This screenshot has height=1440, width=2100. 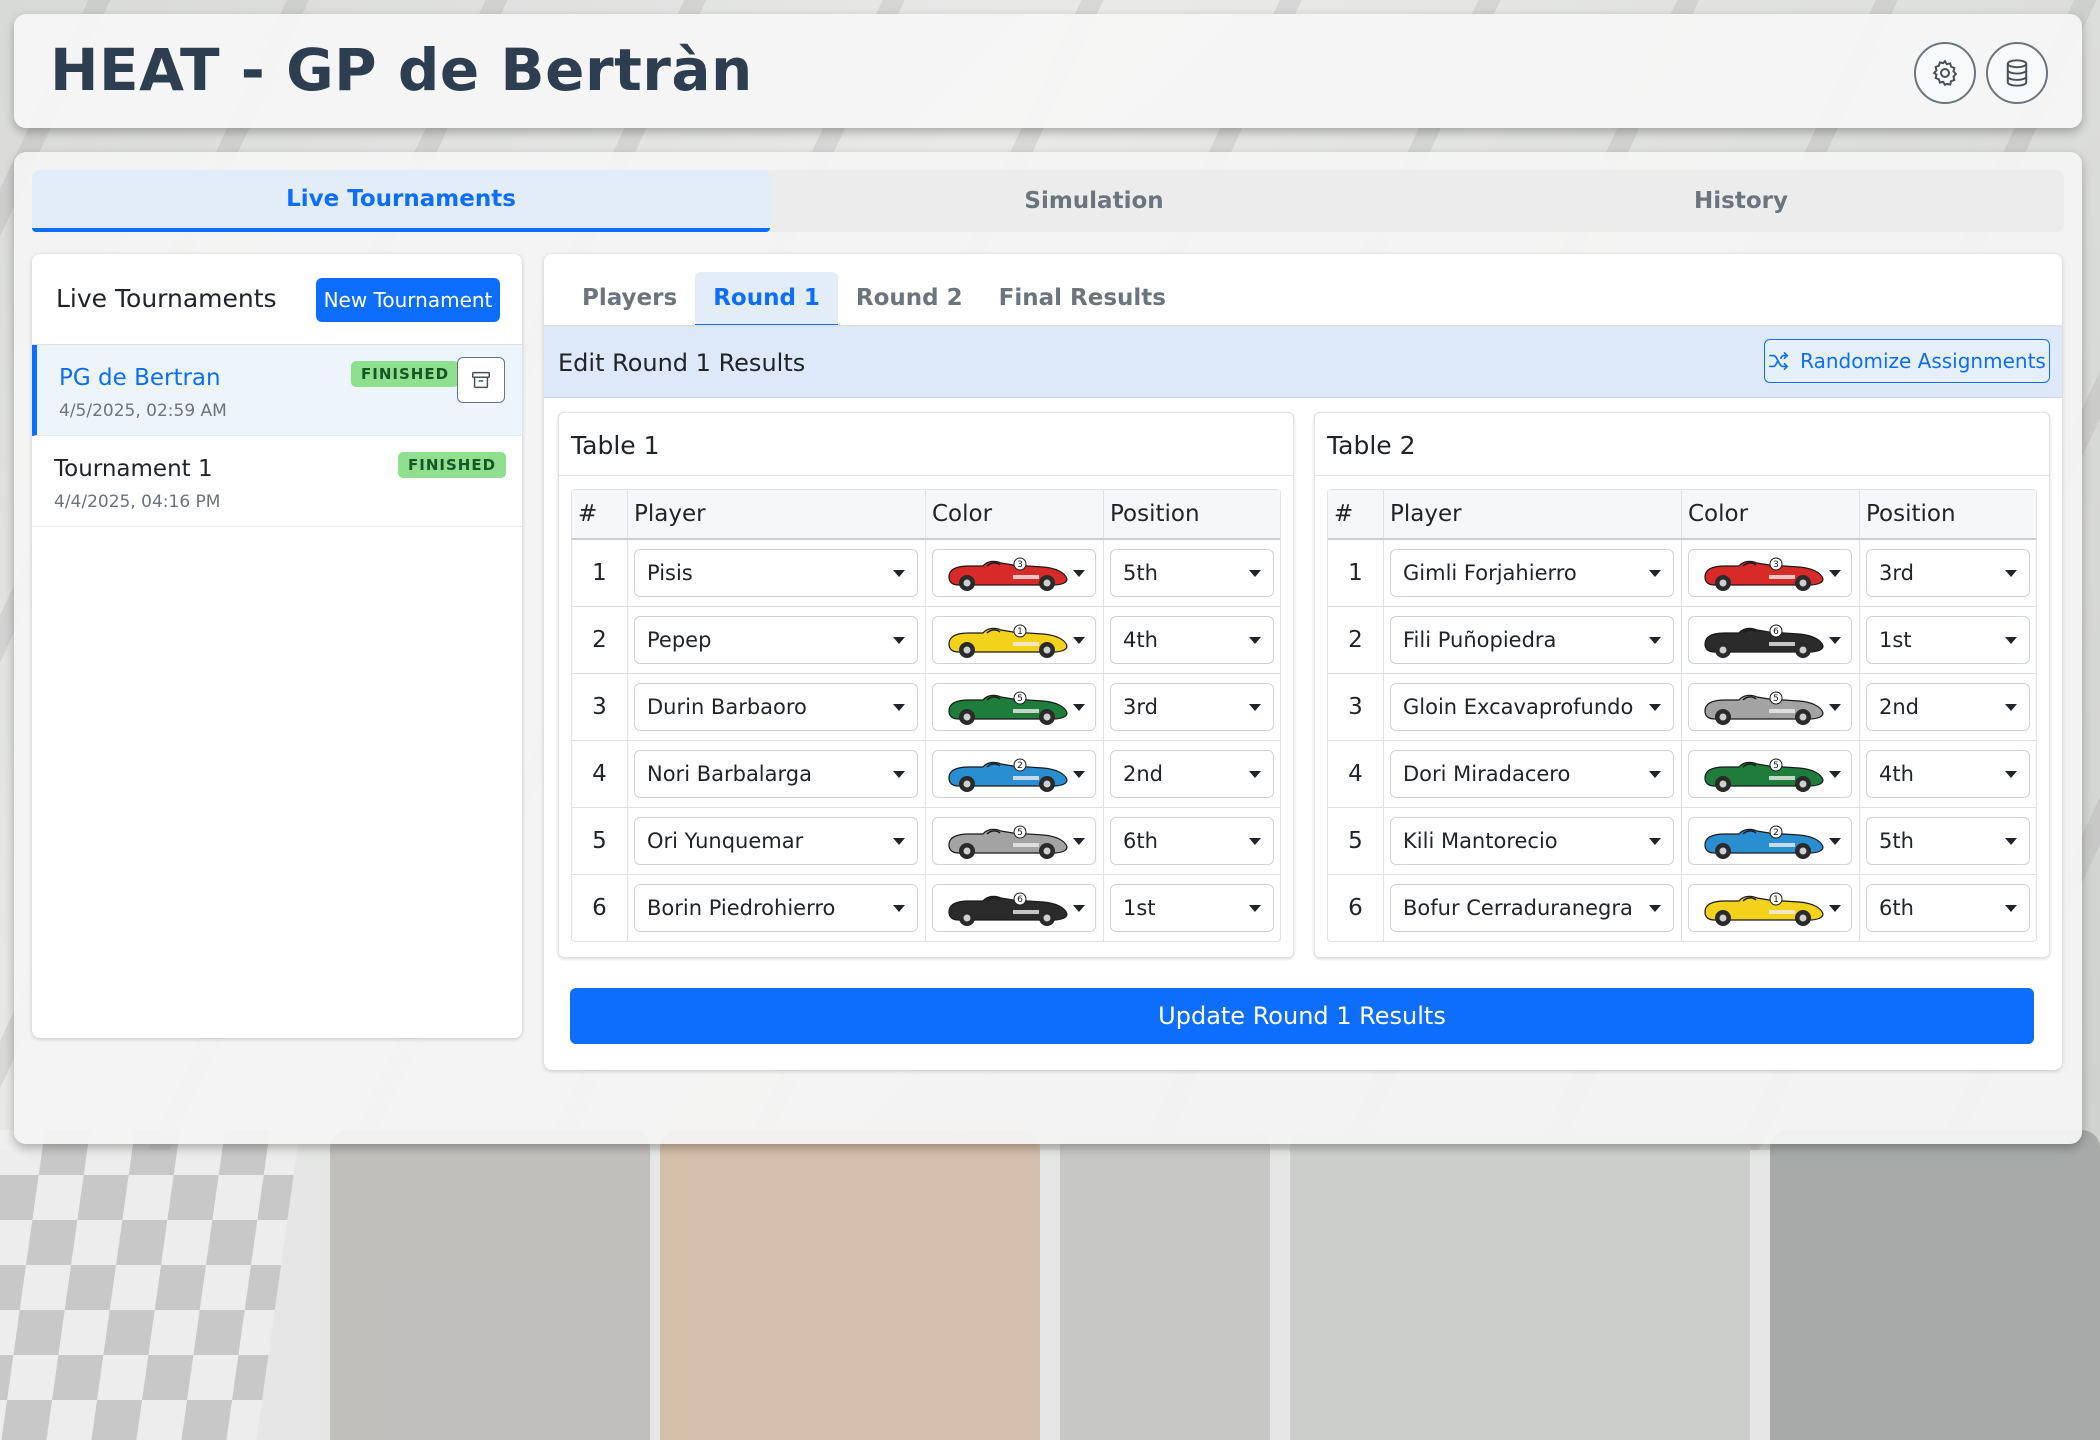 I want to click on player-select: Dori Miradacero, so click(x=1532, y=774).